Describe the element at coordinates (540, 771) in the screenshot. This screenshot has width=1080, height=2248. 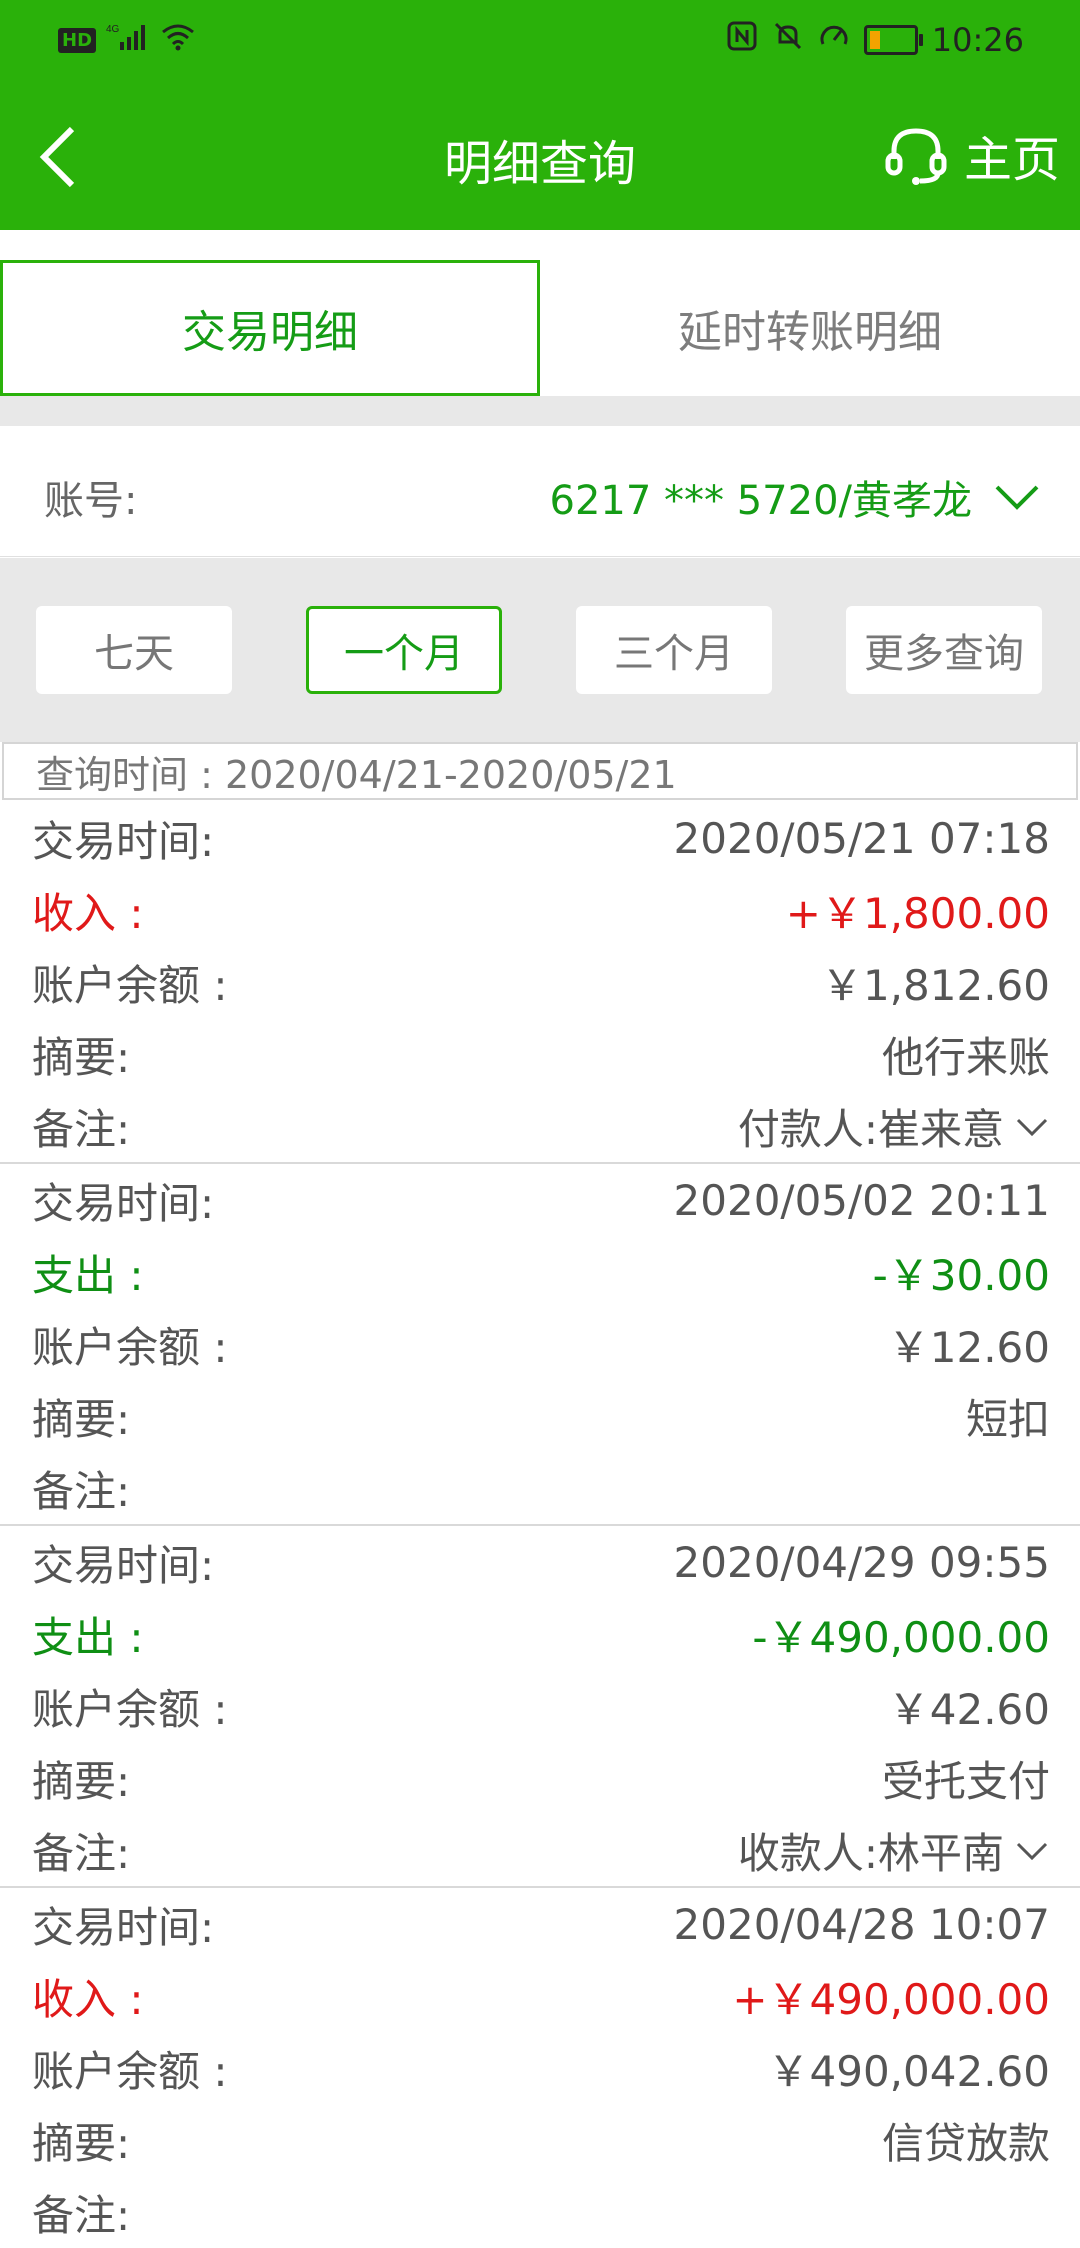
I see `query-time-range: 查询时间 : 2020/04/21-2020/05/21` at that location.